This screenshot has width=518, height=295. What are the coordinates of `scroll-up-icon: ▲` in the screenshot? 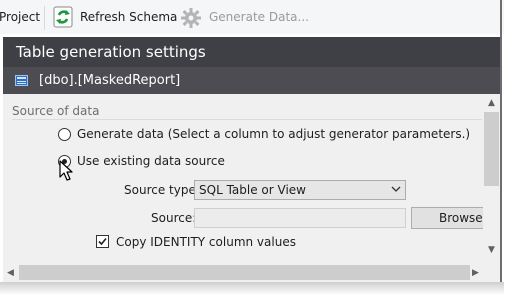 It's located at (491, 103).